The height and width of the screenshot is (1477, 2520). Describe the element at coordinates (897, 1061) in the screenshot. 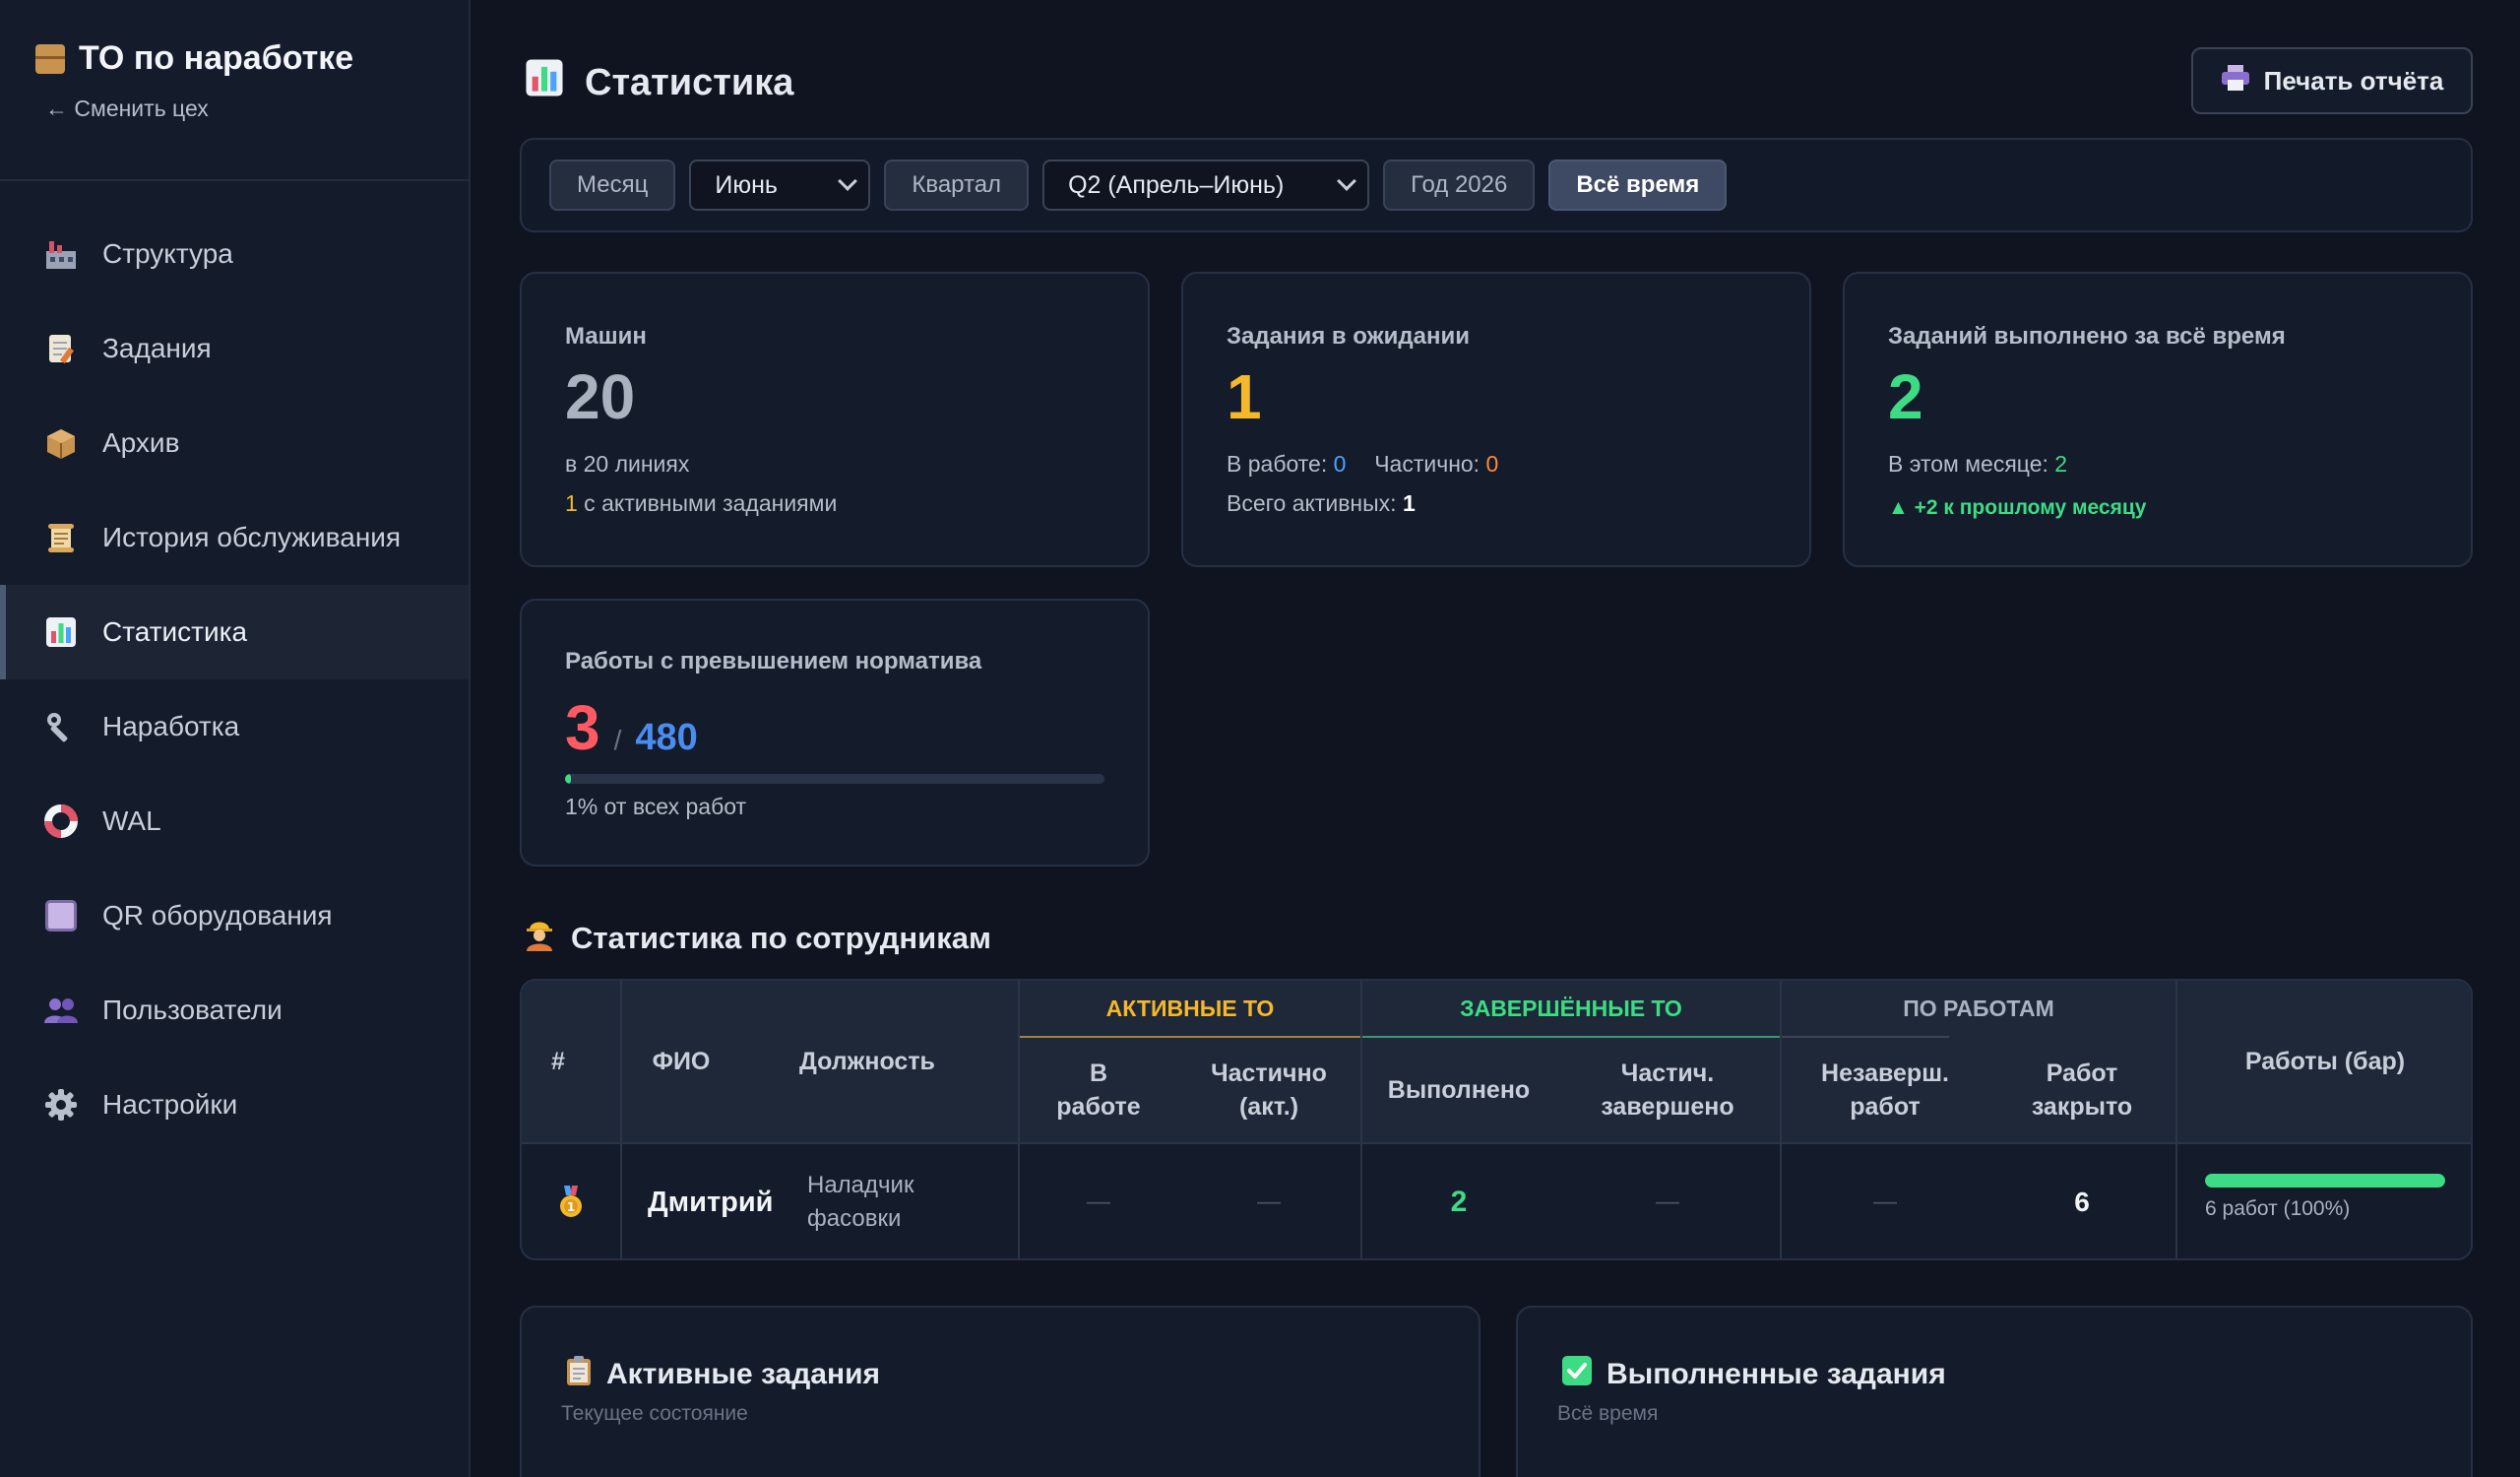

I see `col-position: Должность` at that location.